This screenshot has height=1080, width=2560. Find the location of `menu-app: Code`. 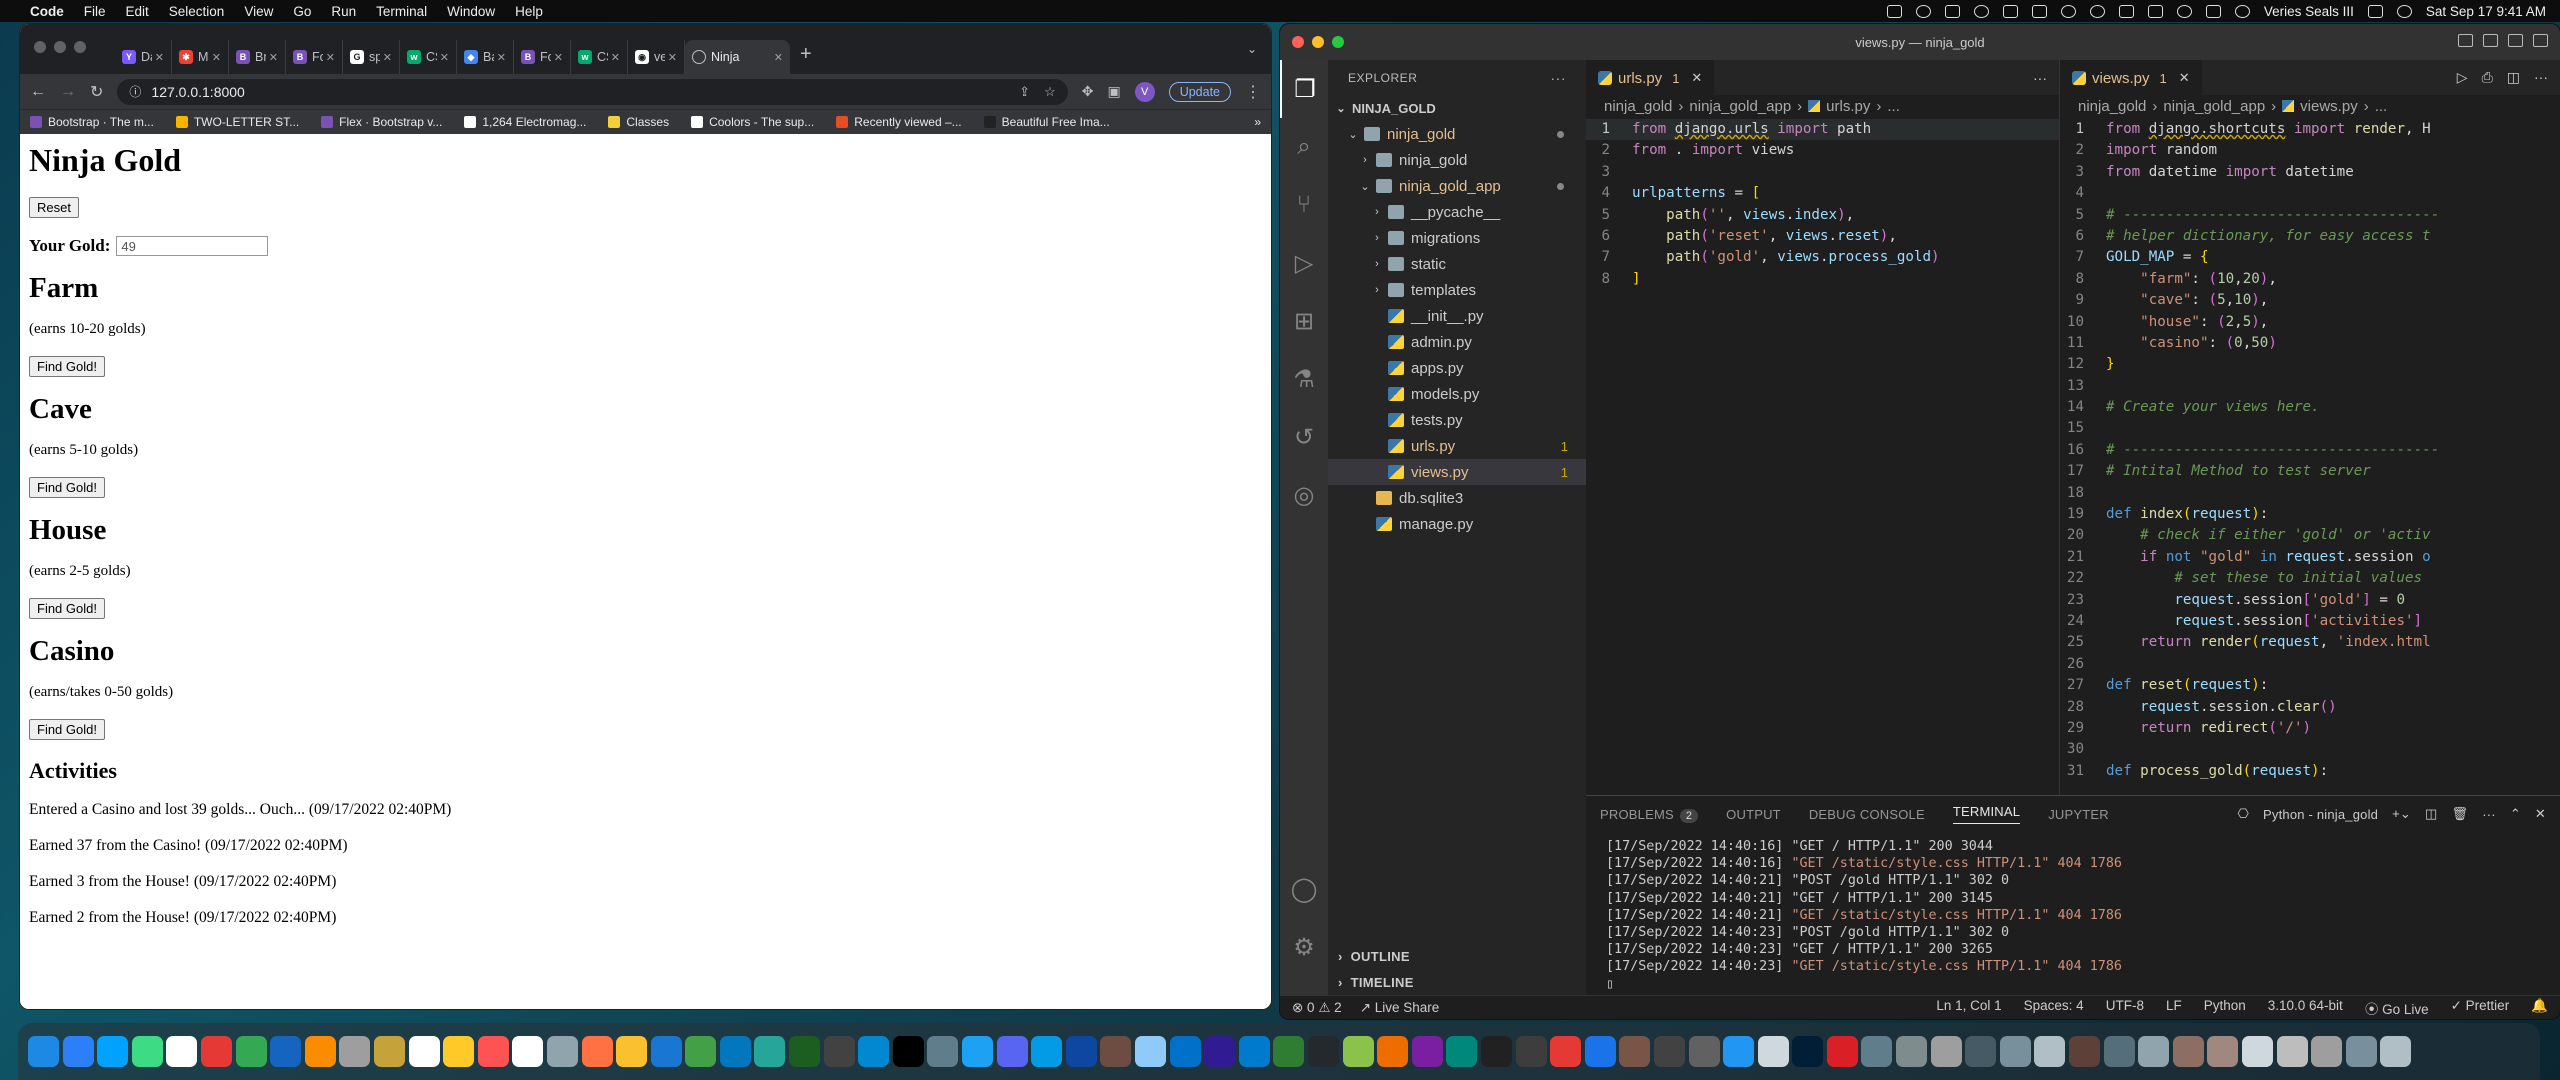

menu-app: Code is located at coordinates (47, 11).